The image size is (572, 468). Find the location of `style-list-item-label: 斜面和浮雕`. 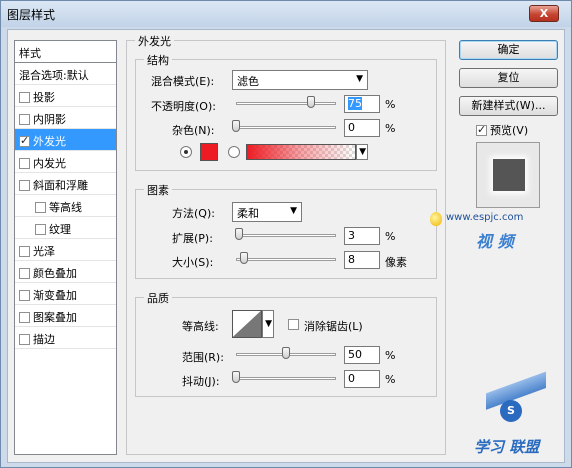

style-list-item-label: 斜面和浮雕 is located at coordinates (60, 185).